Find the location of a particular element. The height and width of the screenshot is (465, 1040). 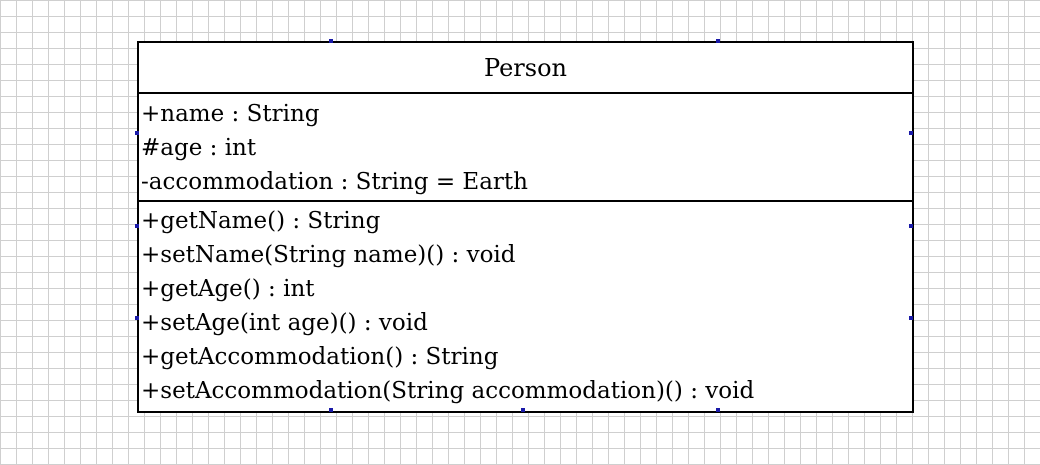

attribute-name: +name : String is located at coordinates (525, 114).